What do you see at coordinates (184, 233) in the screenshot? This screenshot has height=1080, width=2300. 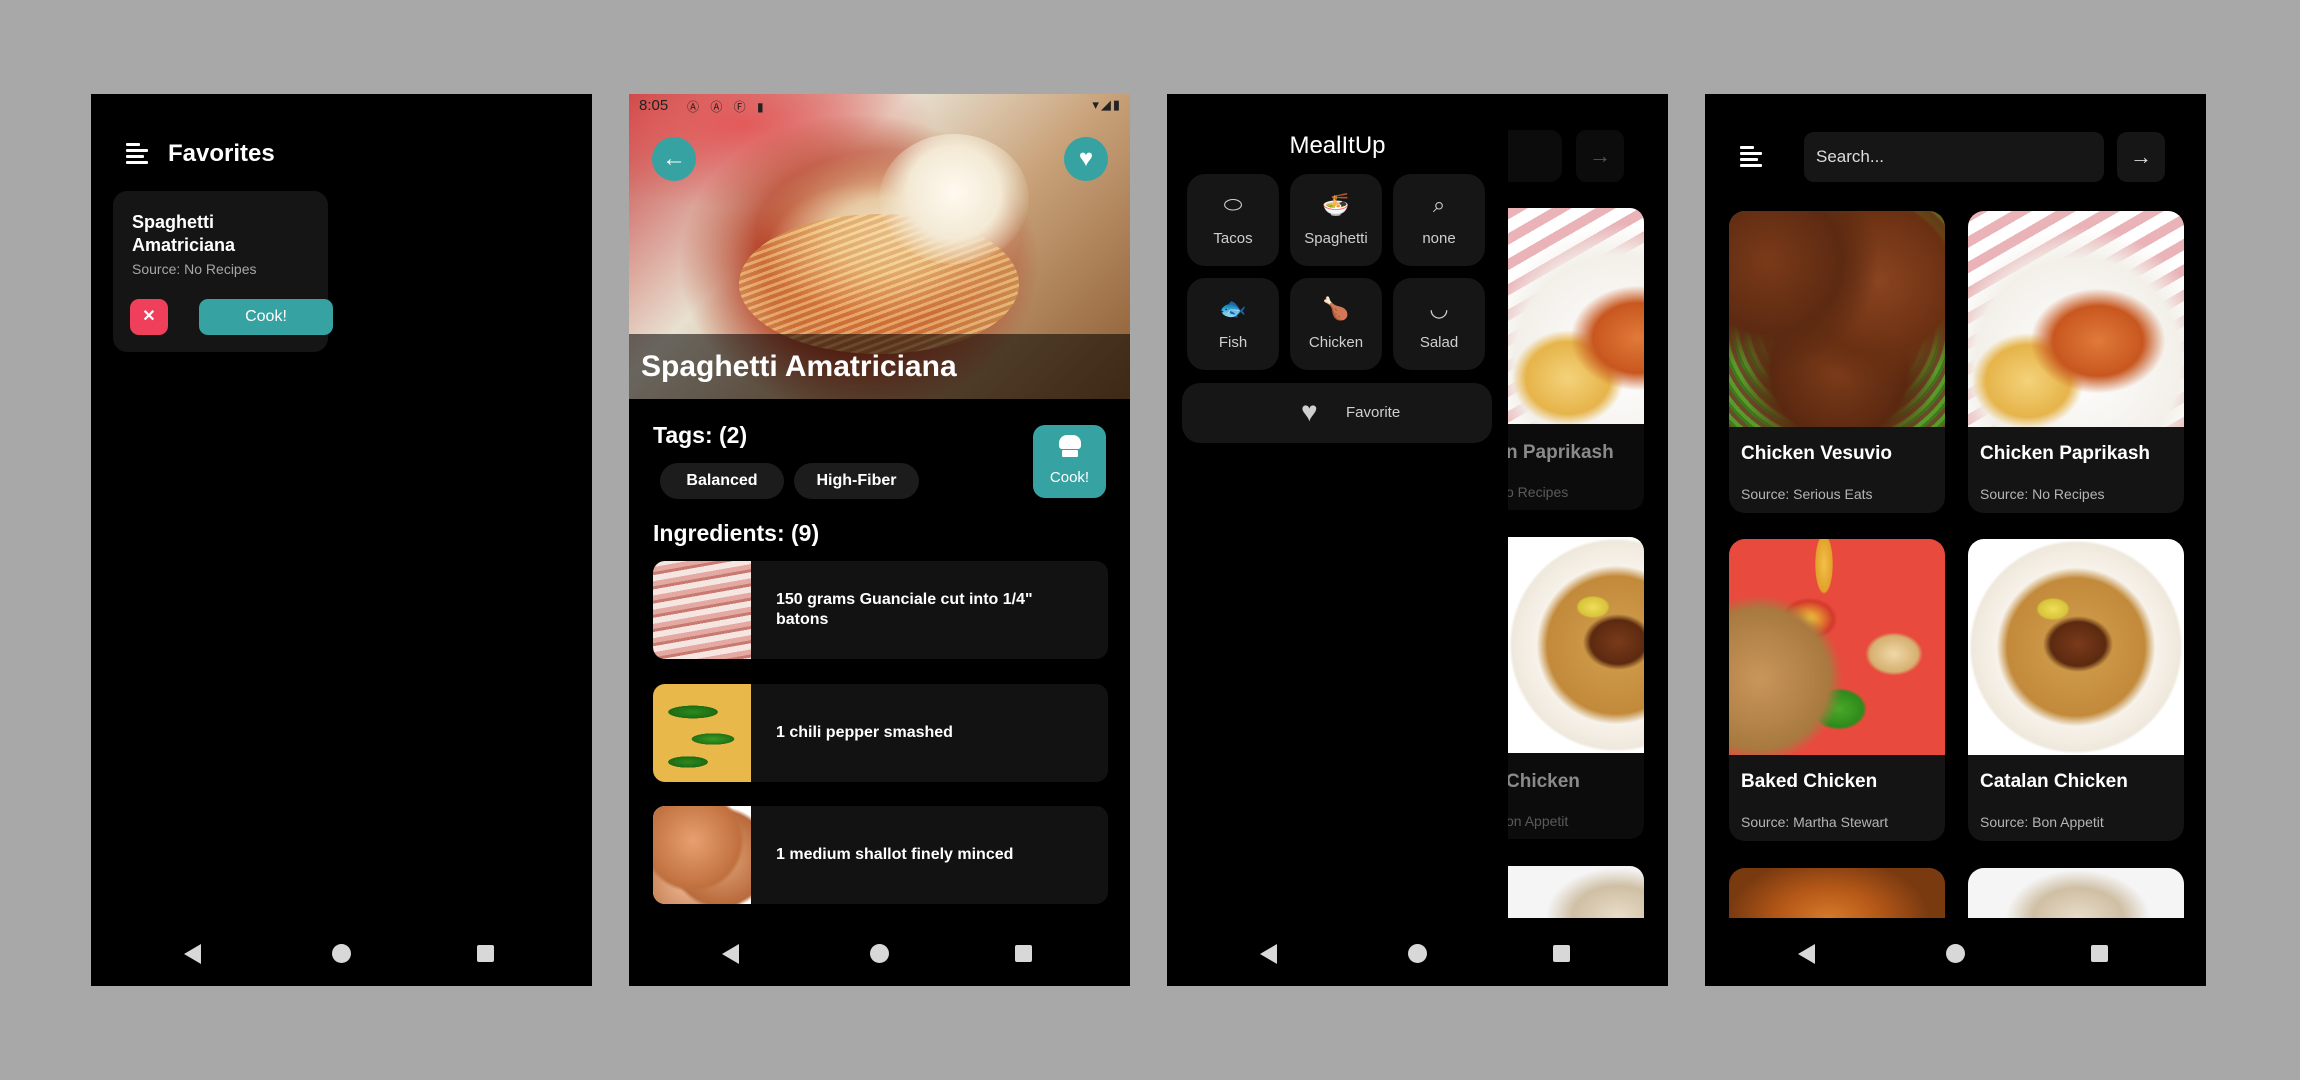 I see `recipe-name: Spaghetti Amatriciana` at bounding box center [184, 233].